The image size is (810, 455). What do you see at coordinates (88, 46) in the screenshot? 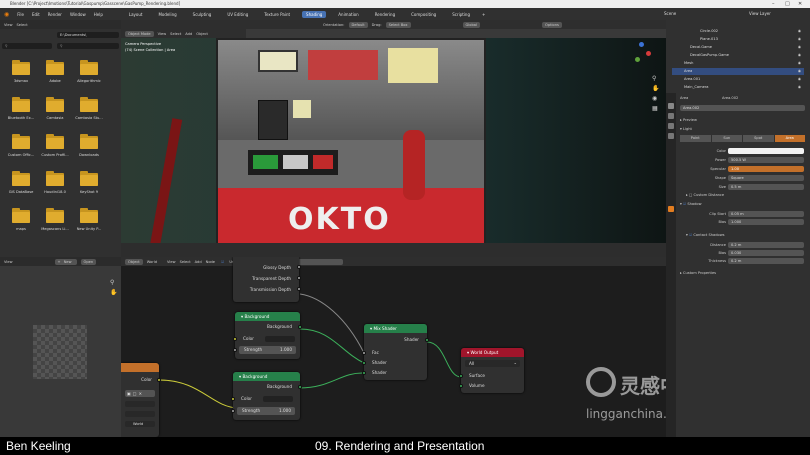
I see `filter-field: ⚲` at bounding box center [88, 46].